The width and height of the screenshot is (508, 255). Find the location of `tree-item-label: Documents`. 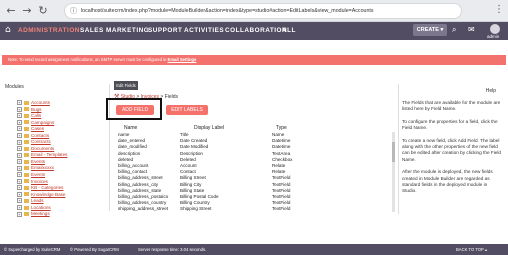

tree-item-label: Documents is located at coordinates (42, 148).